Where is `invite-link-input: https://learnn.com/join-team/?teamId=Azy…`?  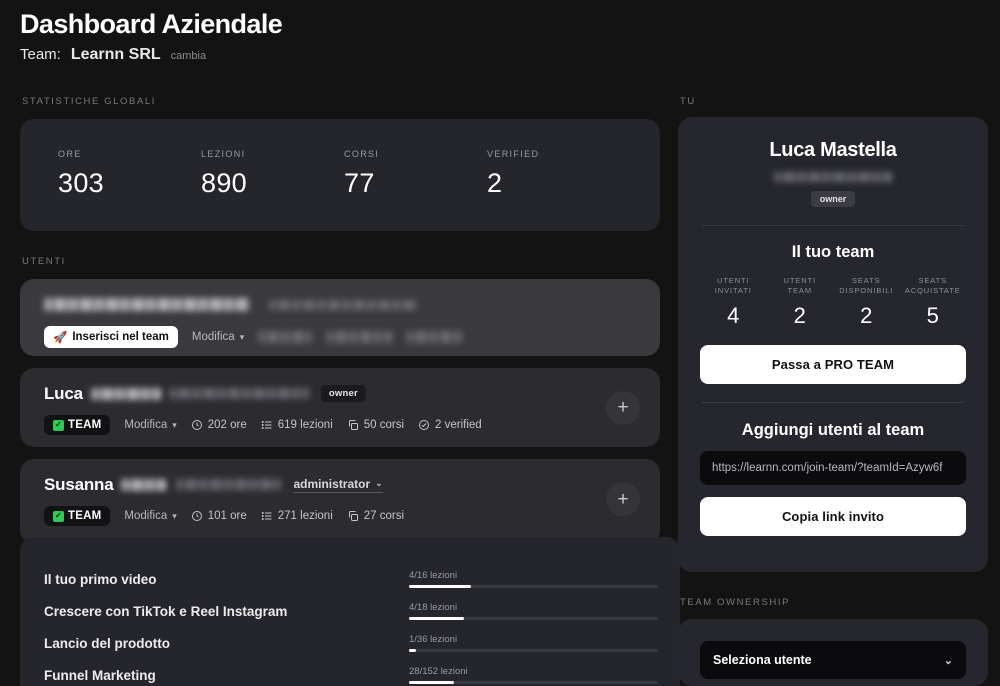 invite-link-input: https://learnn.com/join-team/?teamId=Azy… is located at coordinates (833, 468).